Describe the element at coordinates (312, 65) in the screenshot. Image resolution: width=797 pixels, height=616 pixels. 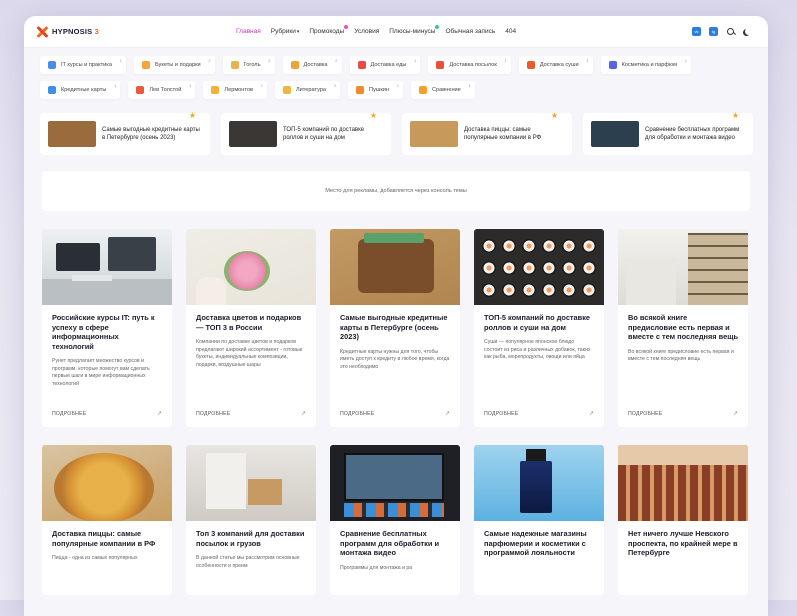
I see `tag-3: Доставка 2` at that location.